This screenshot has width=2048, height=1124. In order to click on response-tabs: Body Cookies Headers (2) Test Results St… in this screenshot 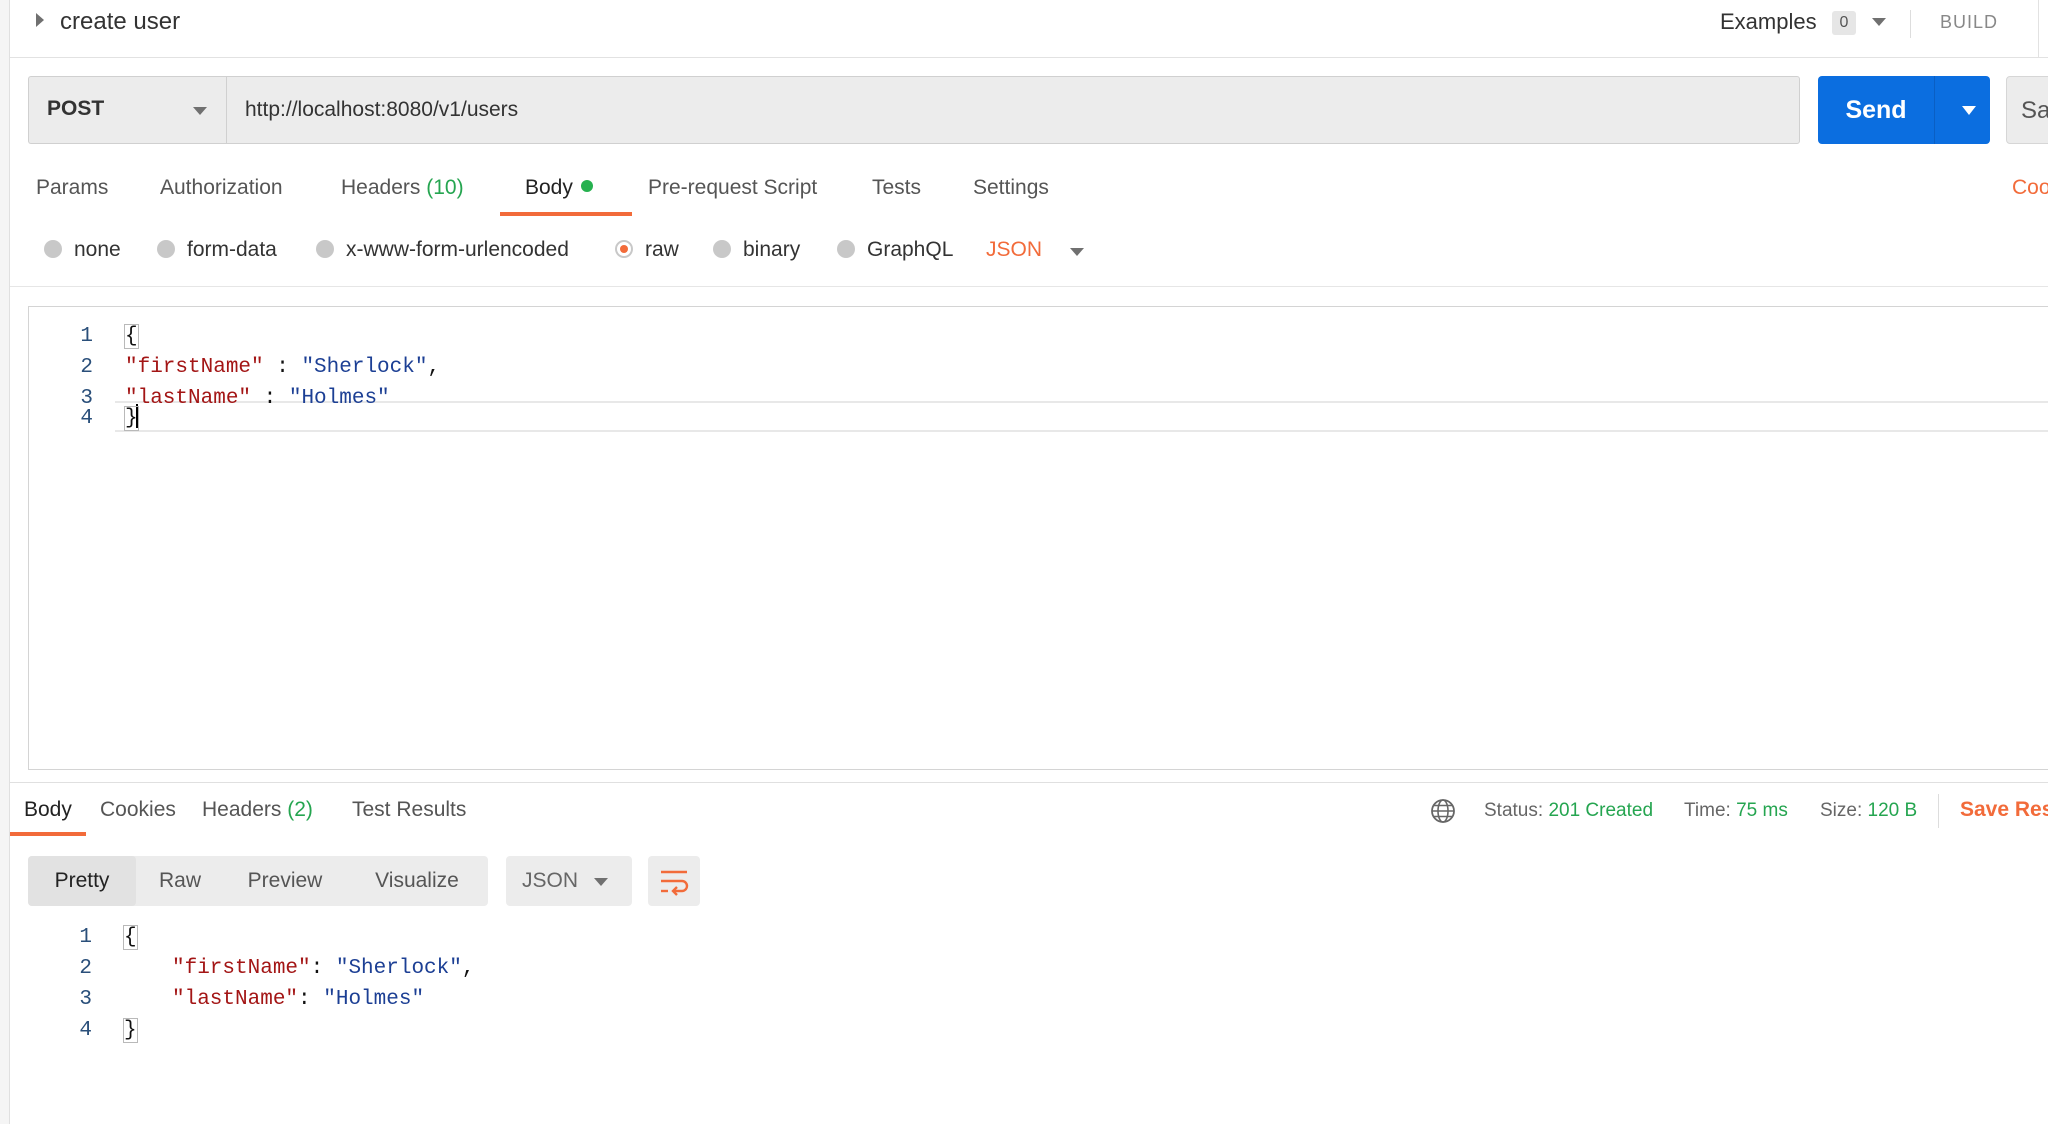, I will do `click(1029, 814)`.